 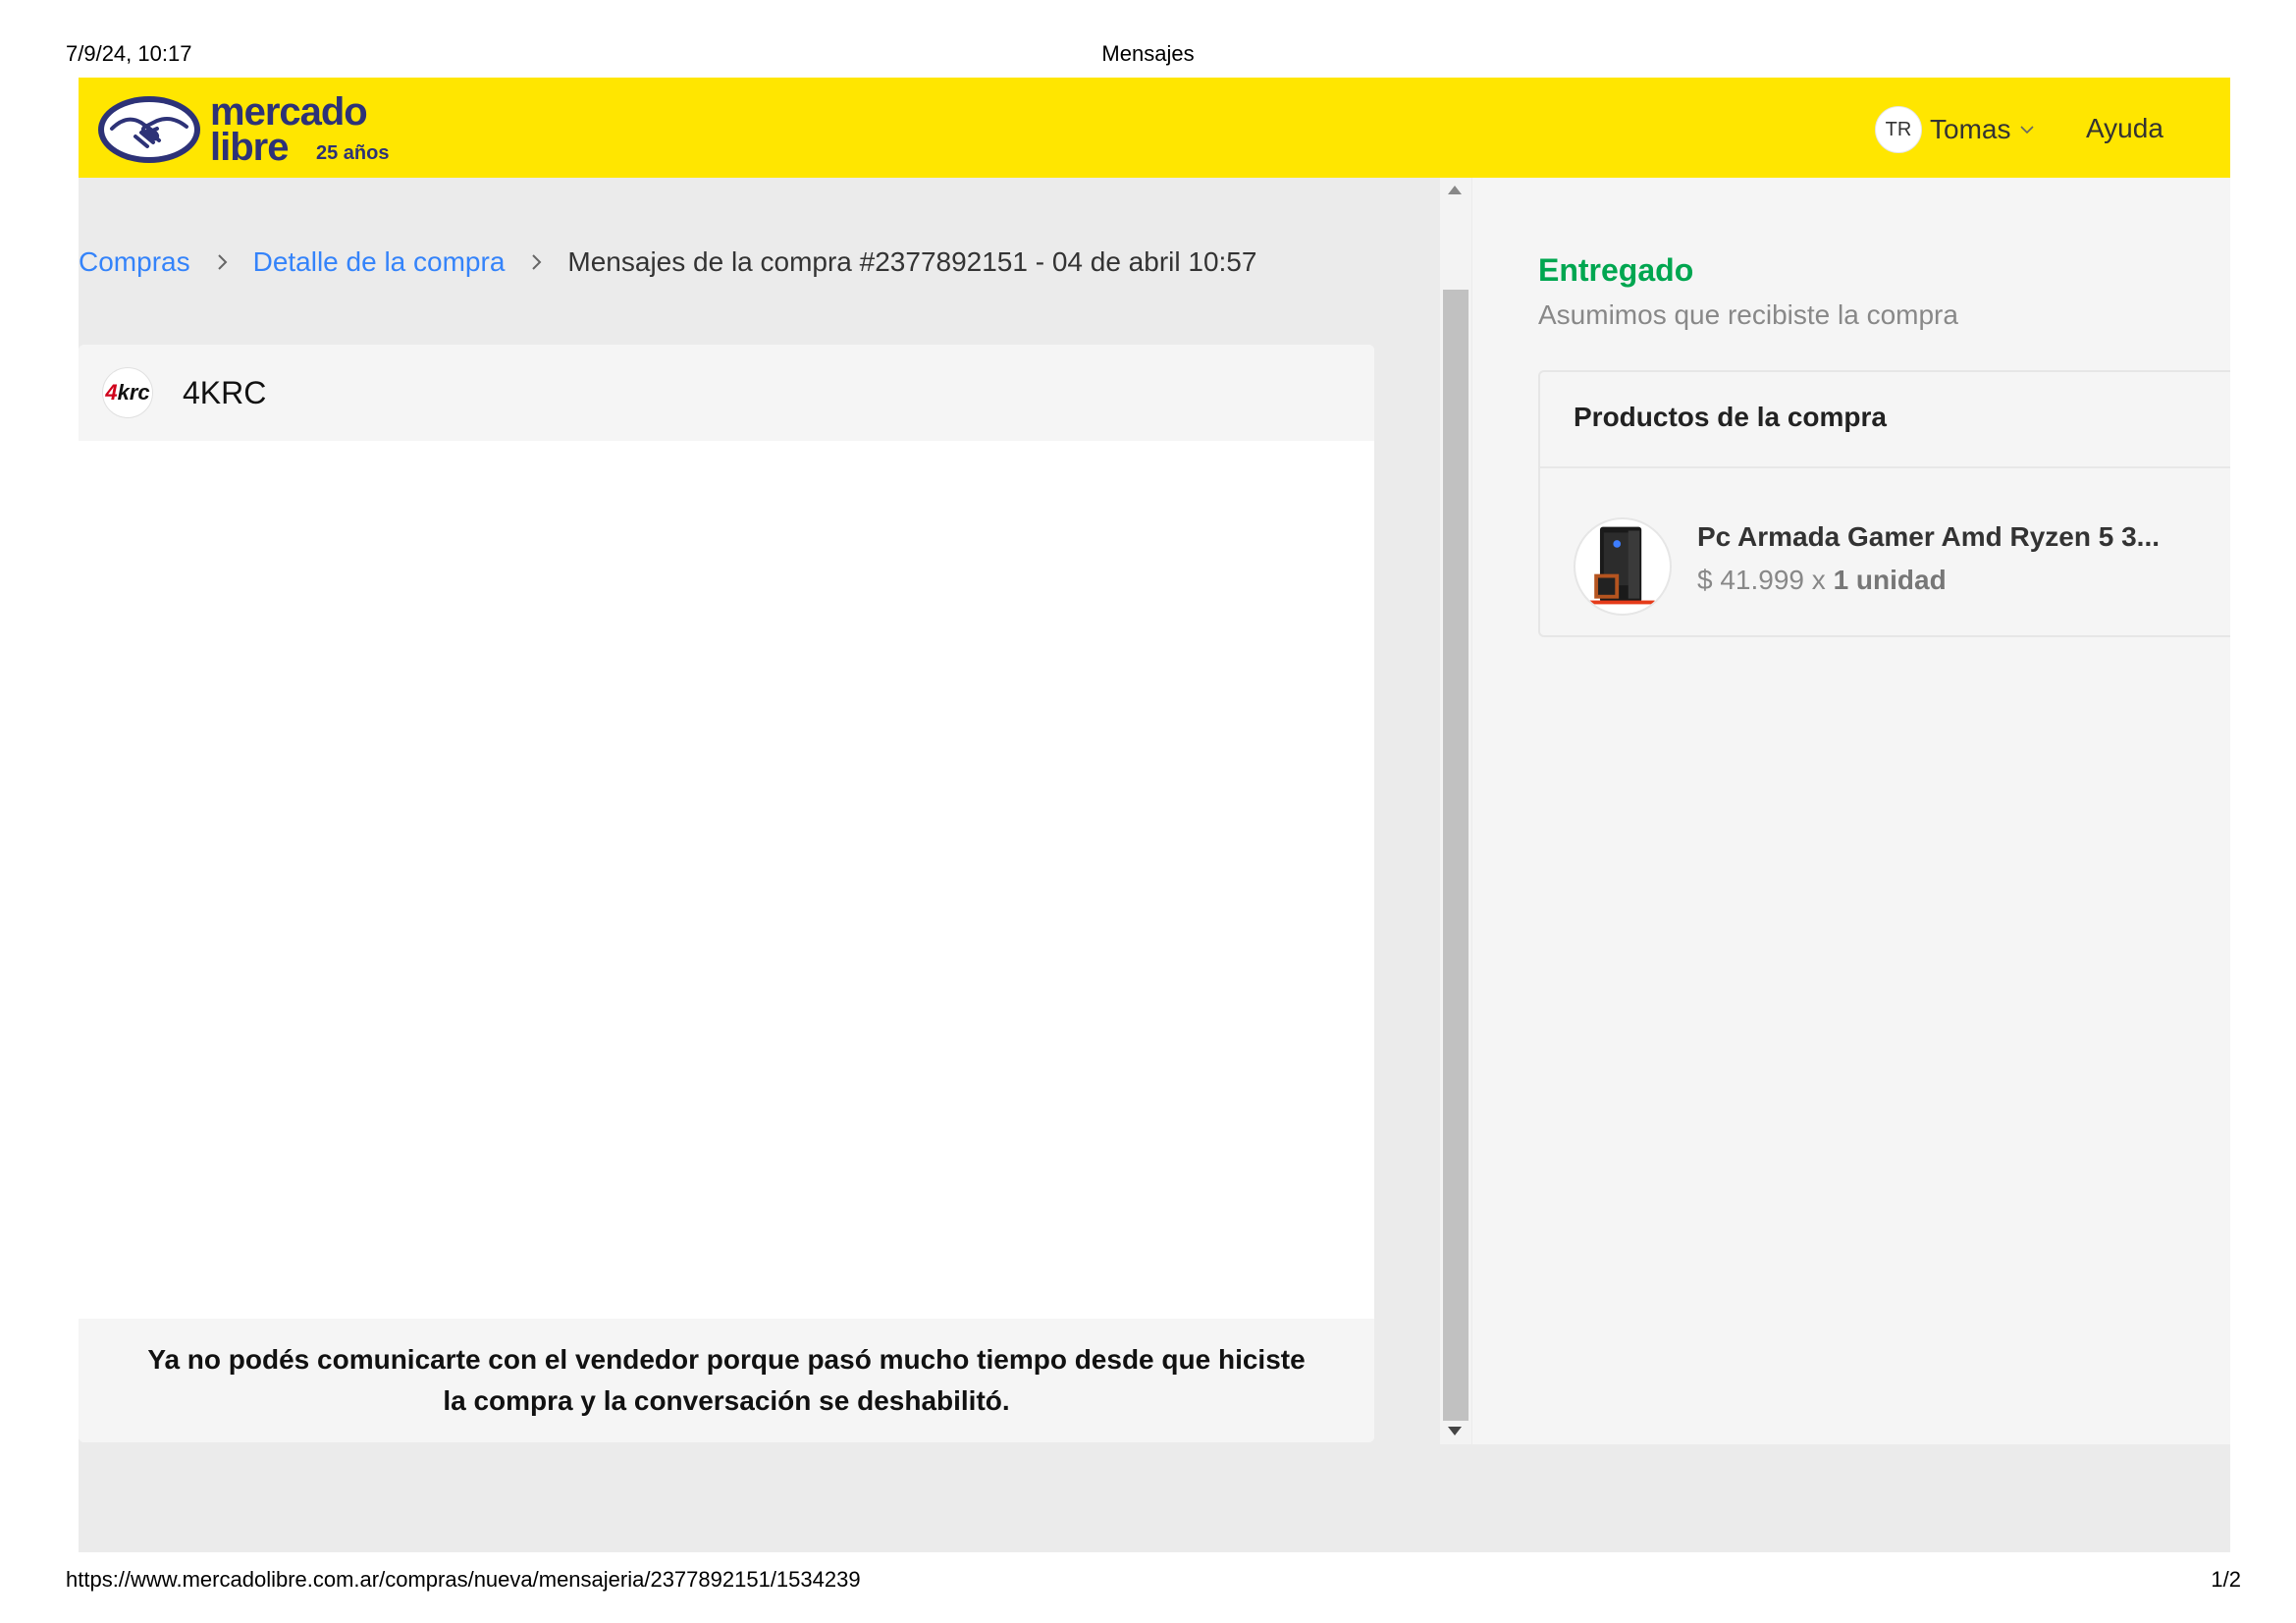 I want to click on user-menu: TR Tomas, so click(x=1955, y=129).